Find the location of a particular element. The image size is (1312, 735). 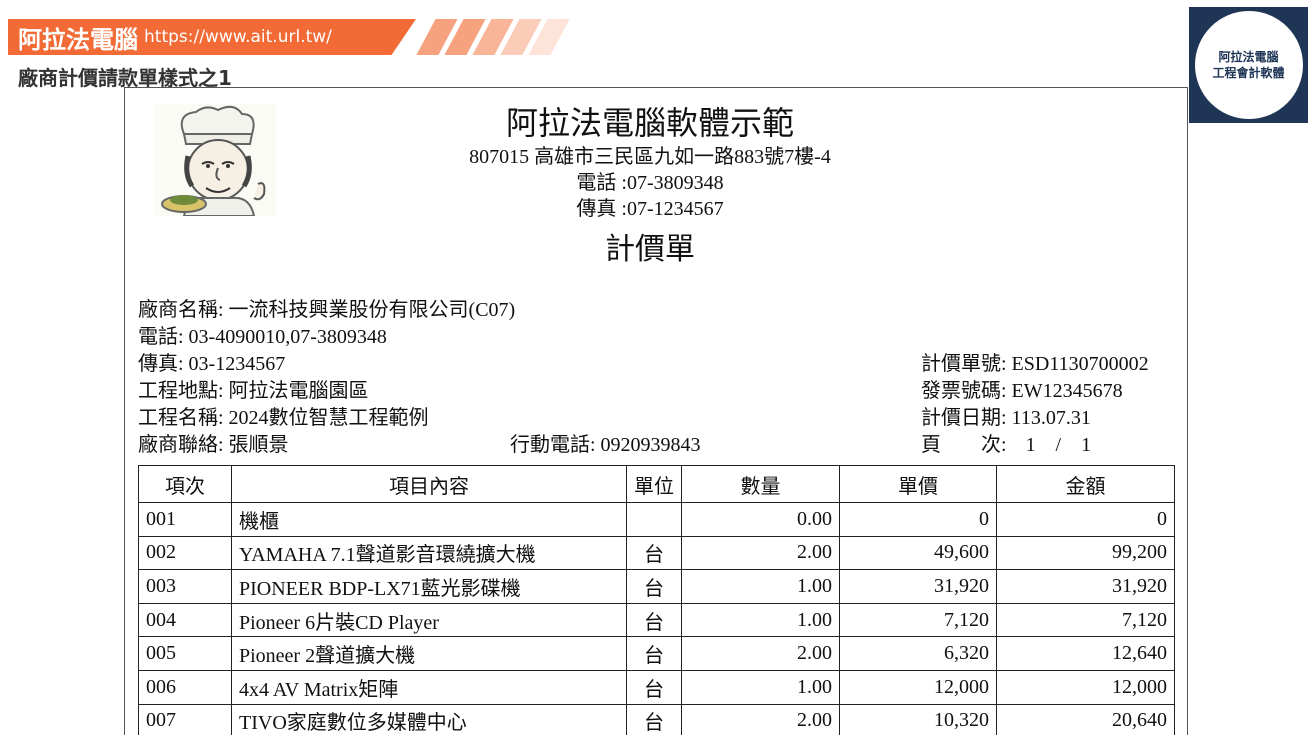

cell-amount: 12,000 is located at coordinates (1085, 687).